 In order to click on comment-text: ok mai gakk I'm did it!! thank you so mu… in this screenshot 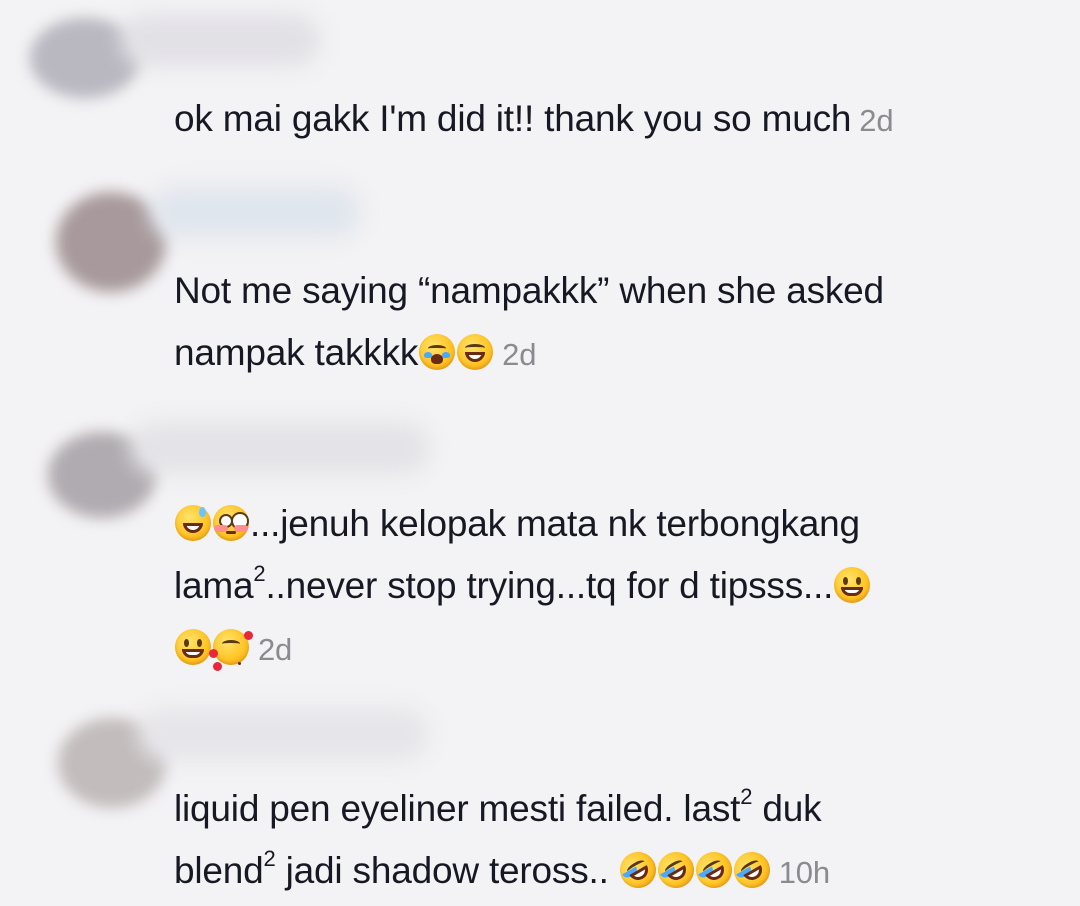, I will do `click(614, 120)`.